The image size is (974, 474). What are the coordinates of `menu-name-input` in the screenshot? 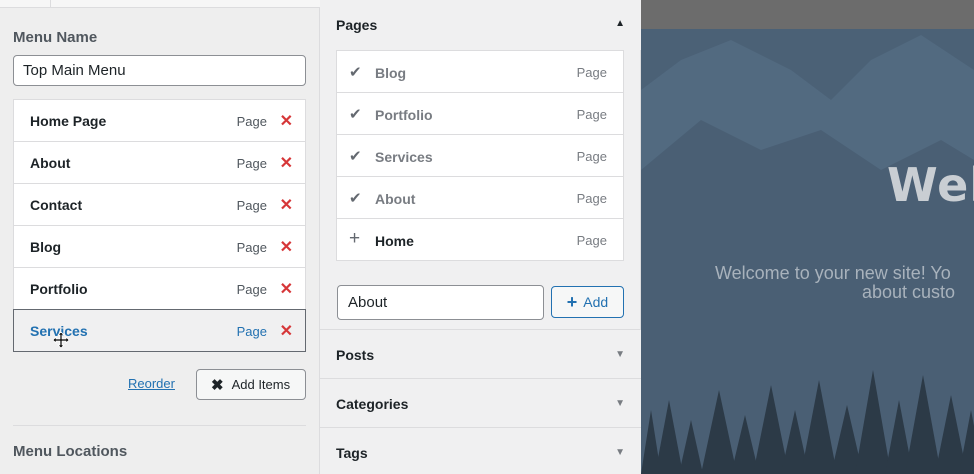 It's located at (159, 70).